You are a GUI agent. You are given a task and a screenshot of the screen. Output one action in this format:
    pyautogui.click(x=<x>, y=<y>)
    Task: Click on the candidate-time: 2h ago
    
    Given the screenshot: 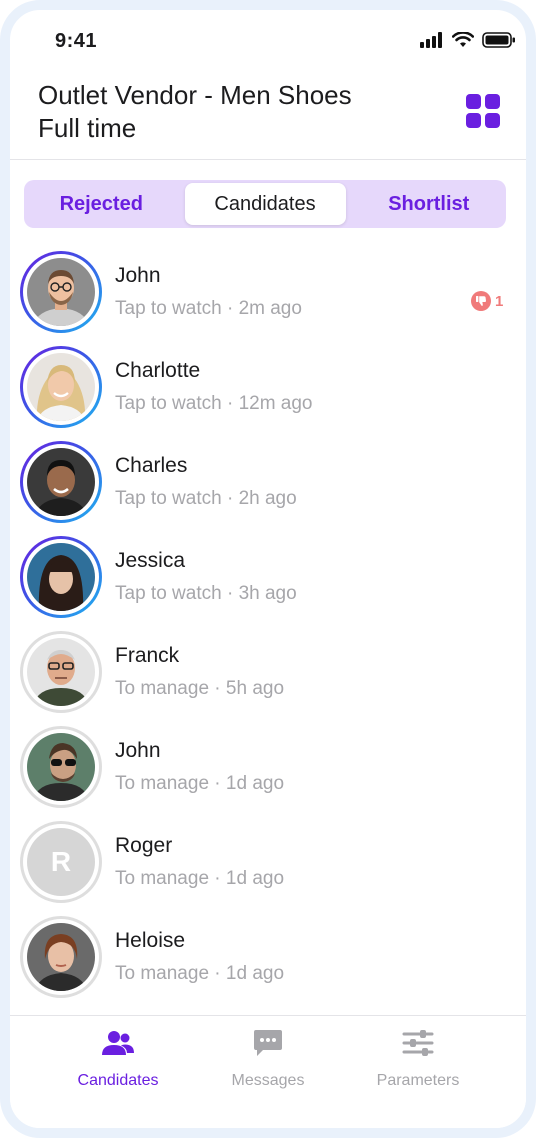 What is the action you would take?
    pyautogui.click(x=267, y=498)
    